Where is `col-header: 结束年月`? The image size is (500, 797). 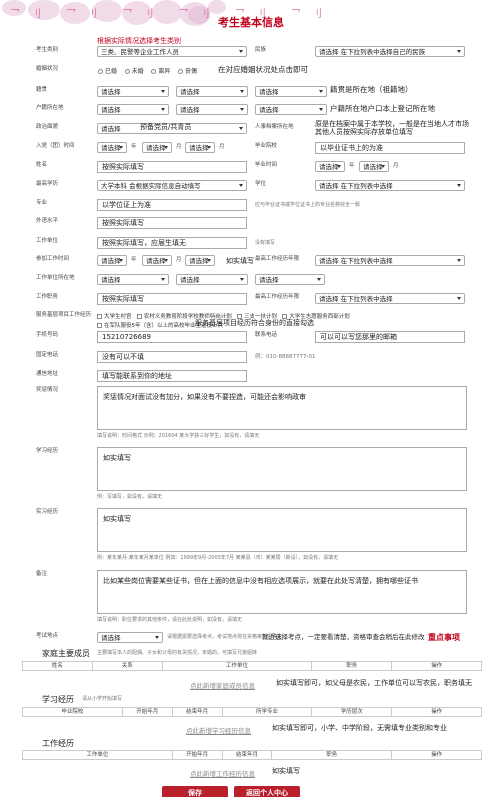 col-header: 结束年月 is located at coordinates (247, 755).